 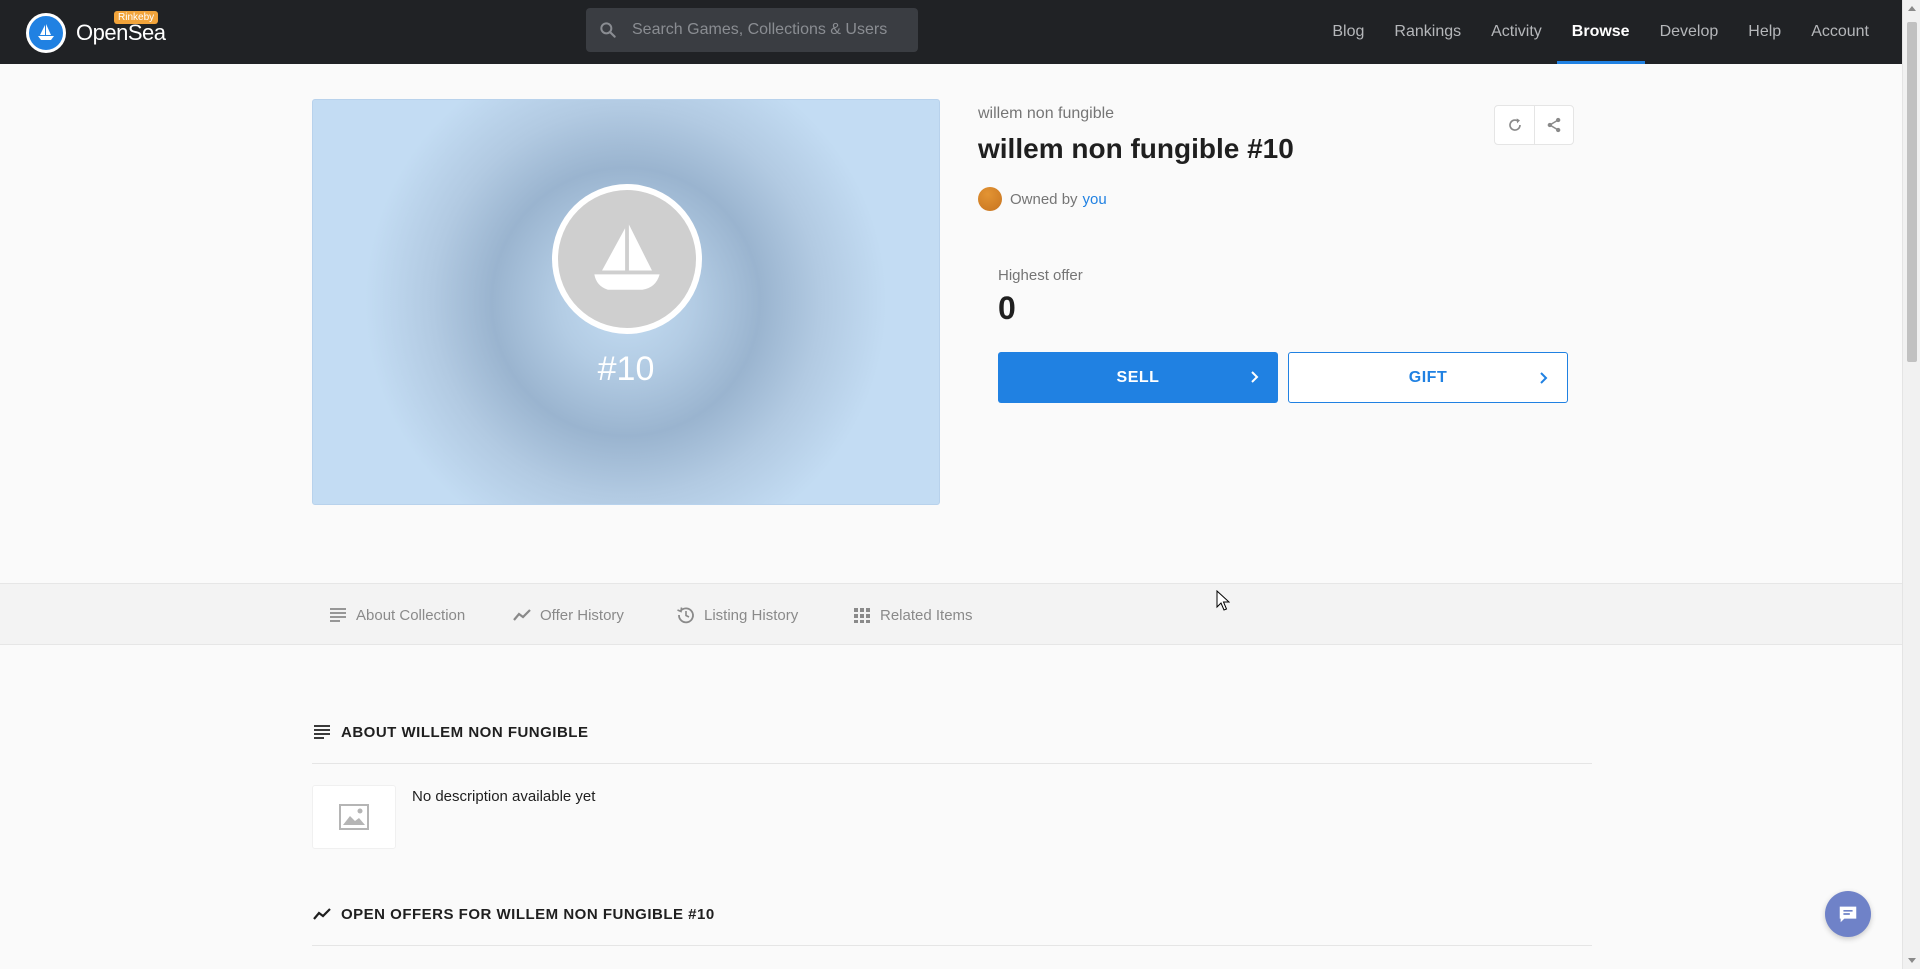 What do you see at coordinates (1348, 32) in the screenshot?
I see `nav-blog: Blog` at bounding box center [1348, 32].